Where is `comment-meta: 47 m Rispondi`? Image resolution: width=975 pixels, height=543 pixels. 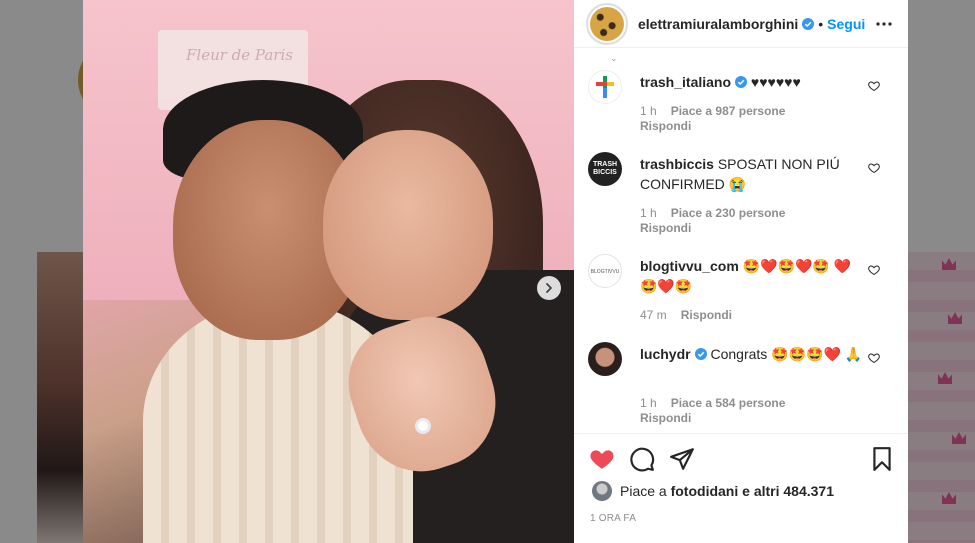
comment-meta: 47 m Rispondi is located at coordinates (686, 315).